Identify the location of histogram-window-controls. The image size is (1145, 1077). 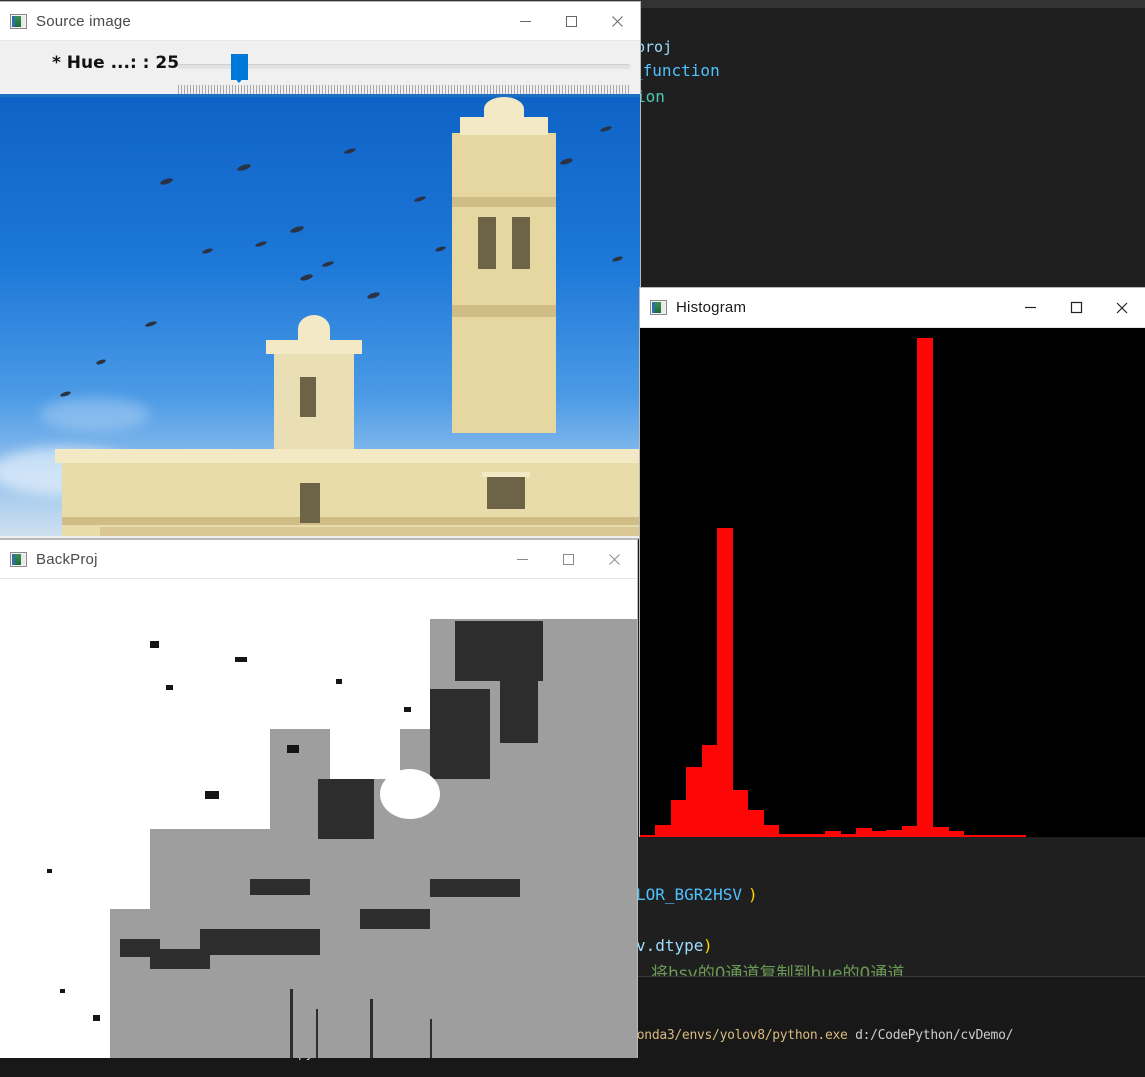
(1076, 308).